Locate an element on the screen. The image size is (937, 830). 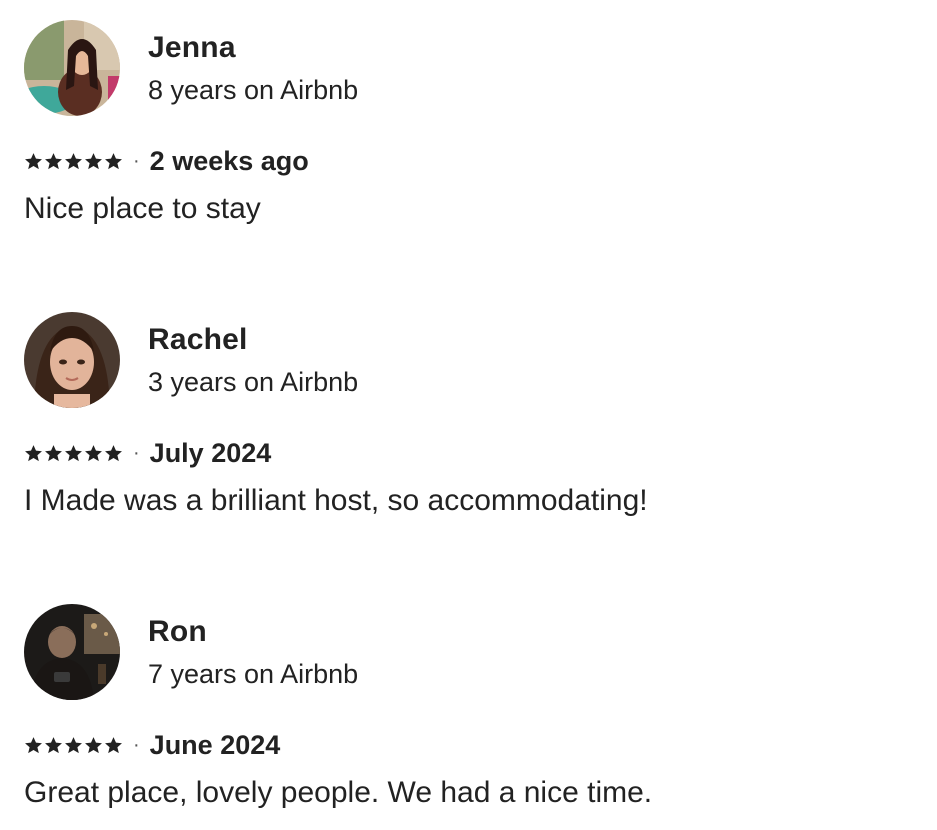
reviewer-tenure: 7 years on Airbnb is located at coordinates (253, 674).